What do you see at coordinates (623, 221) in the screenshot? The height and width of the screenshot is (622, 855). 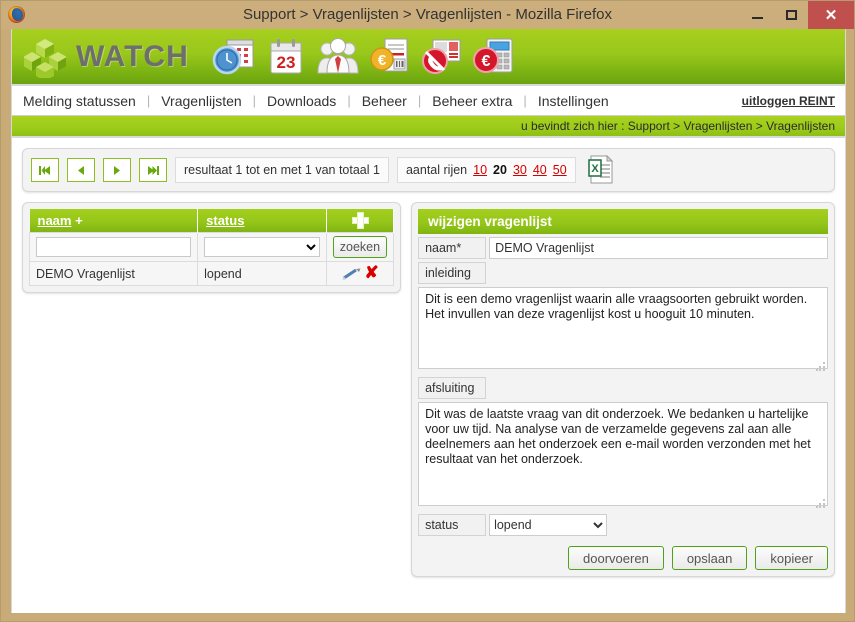 I see `form-title: wijzigen vragenlijst` at bounding box center [623, 221].